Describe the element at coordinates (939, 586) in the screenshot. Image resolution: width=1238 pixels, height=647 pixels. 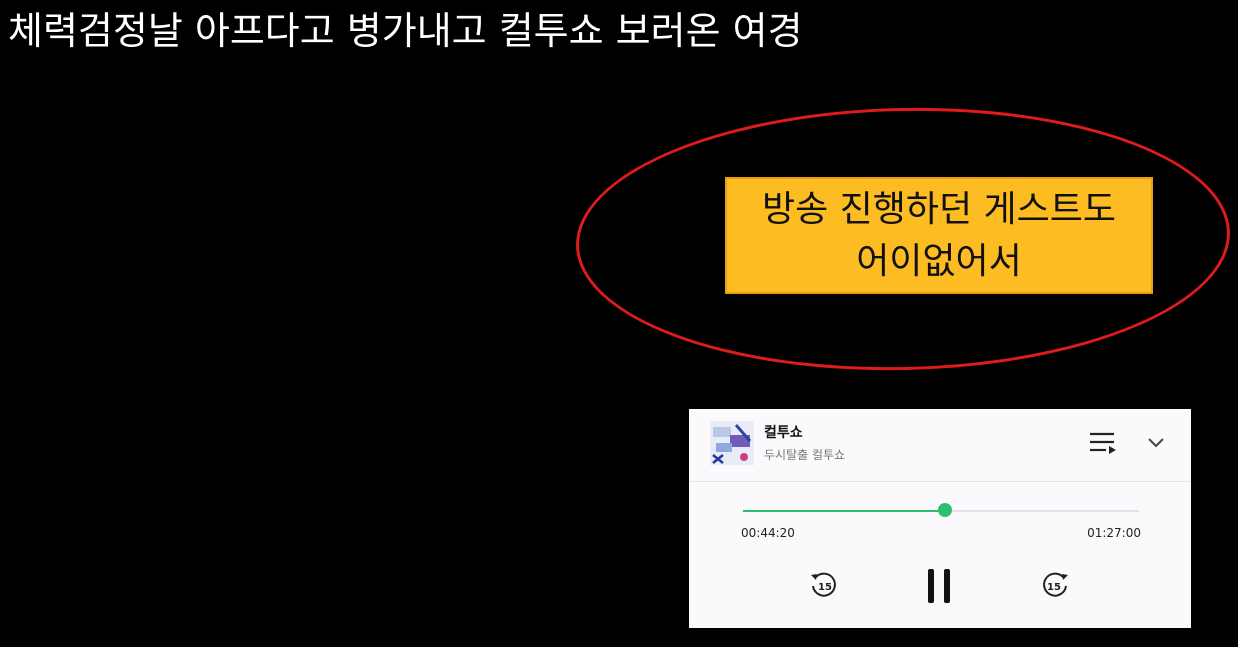
I see `pause-icon` at that location.